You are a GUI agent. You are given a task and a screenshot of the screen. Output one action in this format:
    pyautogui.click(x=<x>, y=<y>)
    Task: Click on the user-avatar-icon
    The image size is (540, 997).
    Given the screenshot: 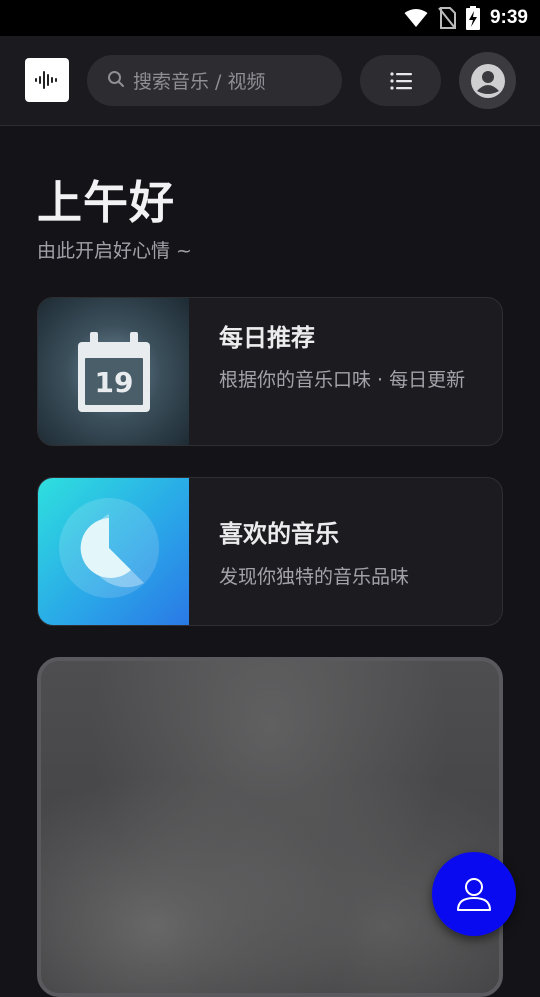 What is the action you would take?
    pyautogui.click(x=487, y=80)
    